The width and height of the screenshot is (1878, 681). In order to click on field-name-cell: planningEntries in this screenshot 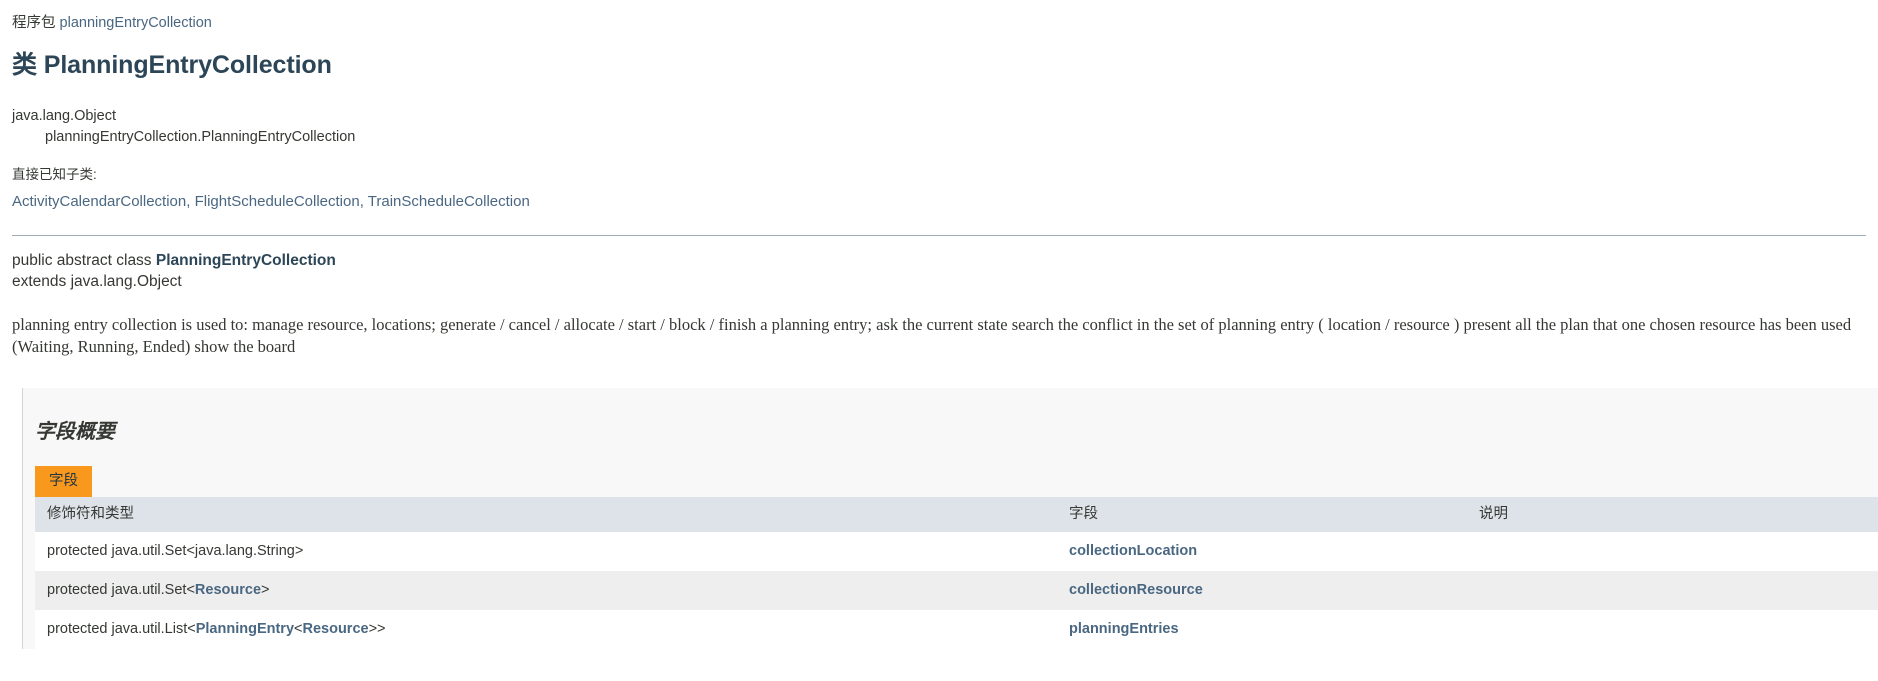, I will do `click(1262, 629)`.